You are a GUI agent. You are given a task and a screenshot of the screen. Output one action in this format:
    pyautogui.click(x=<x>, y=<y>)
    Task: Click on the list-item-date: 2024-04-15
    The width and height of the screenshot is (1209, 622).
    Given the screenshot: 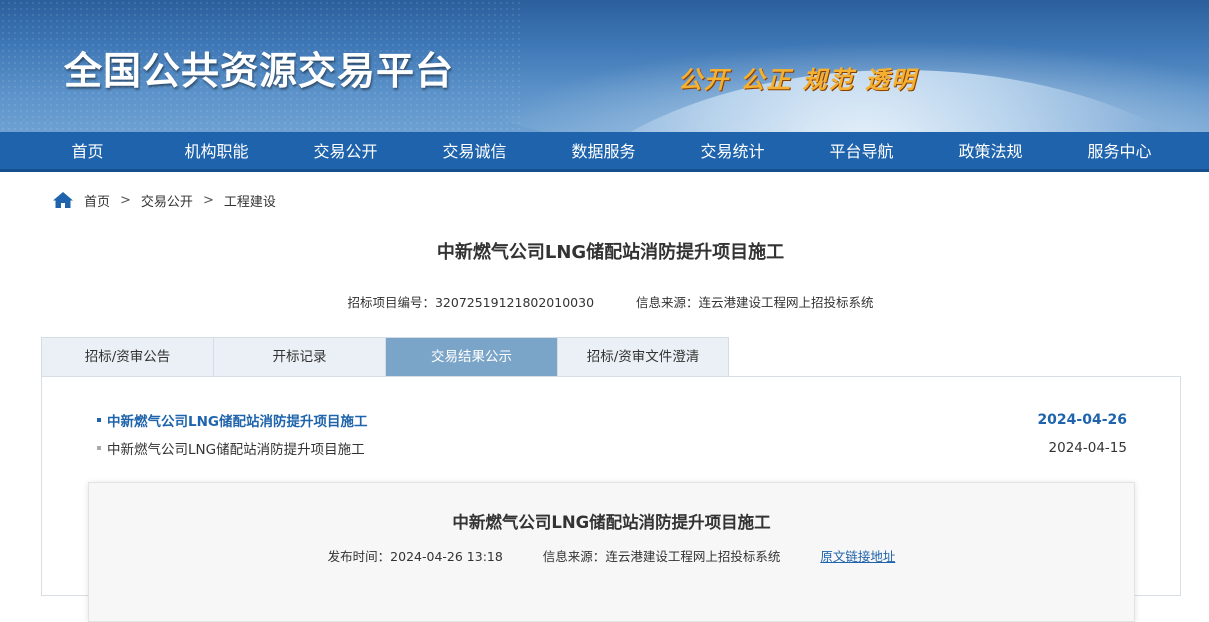 What is the action you would take?
    pyautogui.click(x=1087, y=448)
    